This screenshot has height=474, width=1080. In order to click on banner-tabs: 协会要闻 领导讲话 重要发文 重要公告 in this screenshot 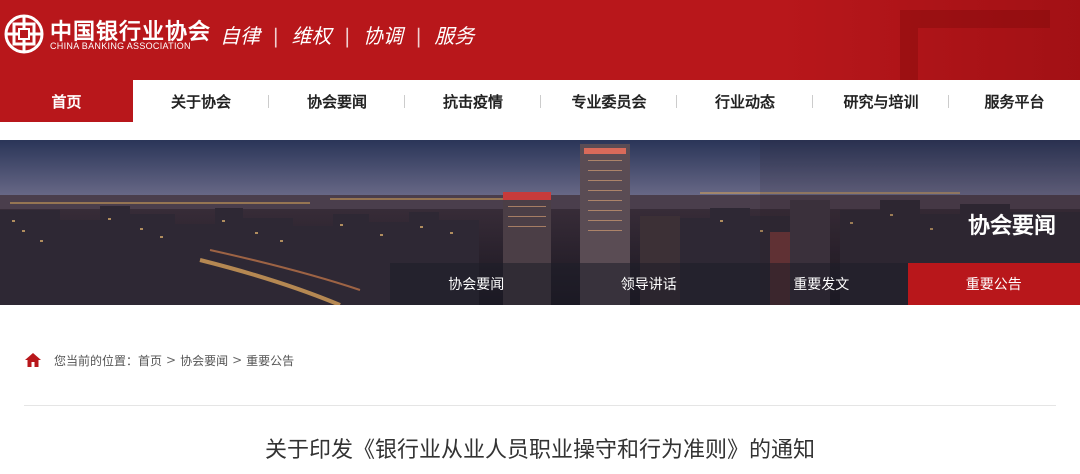, I will do `click(735, 284)`.